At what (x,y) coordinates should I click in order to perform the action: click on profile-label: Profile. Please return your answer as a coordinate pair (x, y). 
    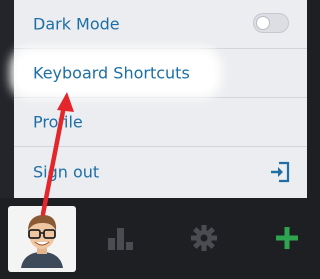
    Looking at the image, I should click on (58, 122).